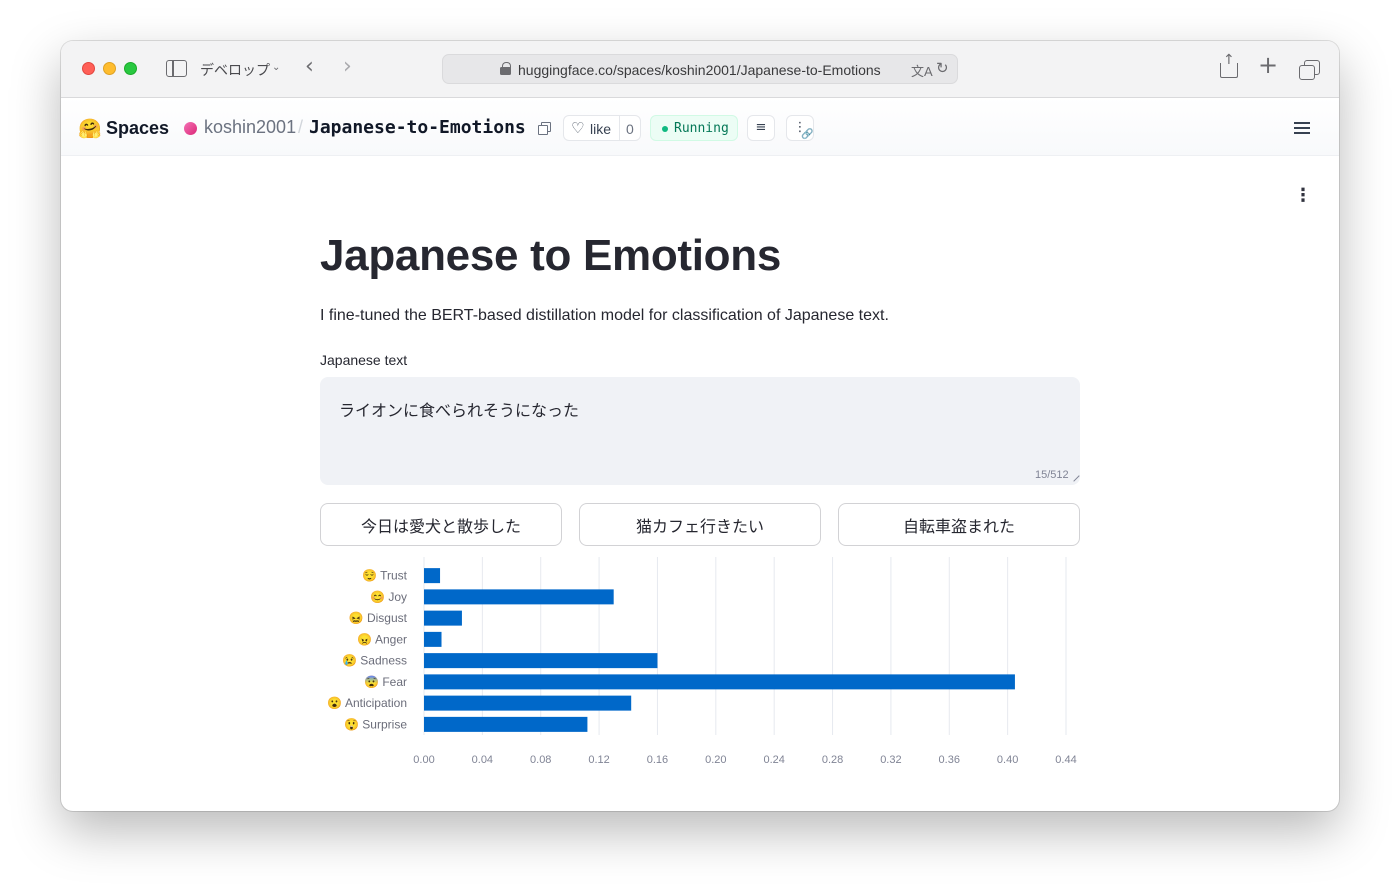 The height and width of the screenshot is (892, 1400). Describe the element at coordinates (578, 128) in the screenshot. I see `heart-icon: ♡` at that location.